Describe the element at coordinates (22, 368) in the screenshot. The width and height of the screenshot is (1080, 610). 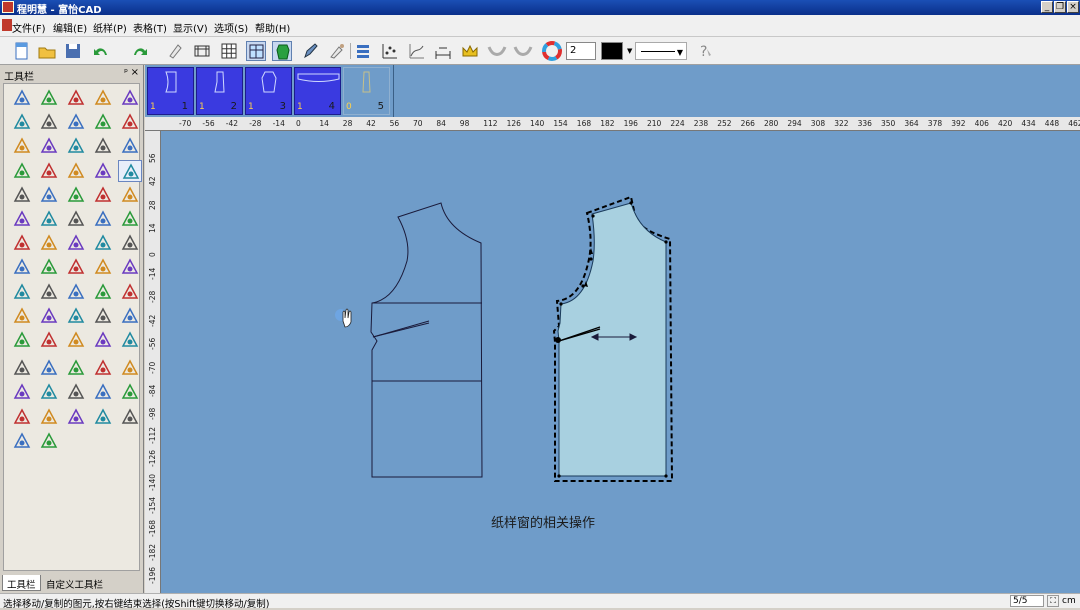
I see `mark-a-icon` at that location.